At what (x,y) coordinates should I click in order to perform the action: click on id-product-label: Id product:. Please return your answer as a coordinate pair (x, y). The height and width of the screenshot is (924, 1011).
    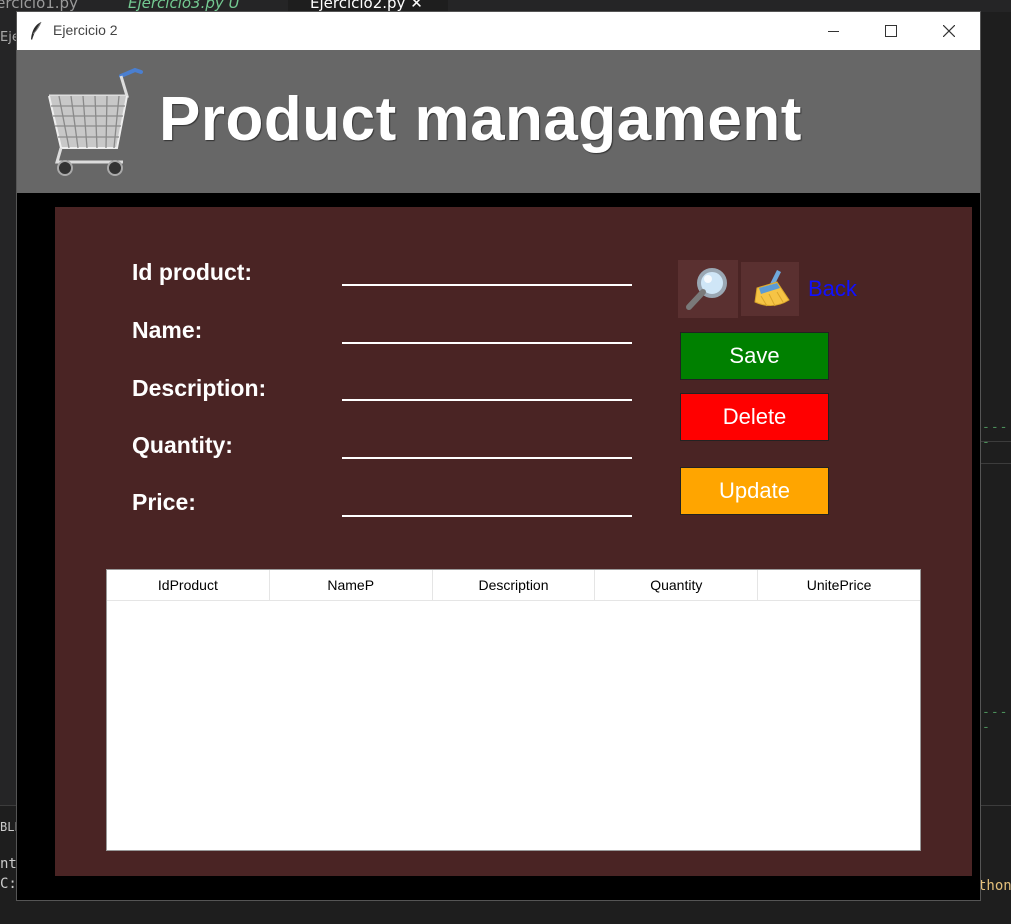
    Looking at the image, I should click on (192, 272).